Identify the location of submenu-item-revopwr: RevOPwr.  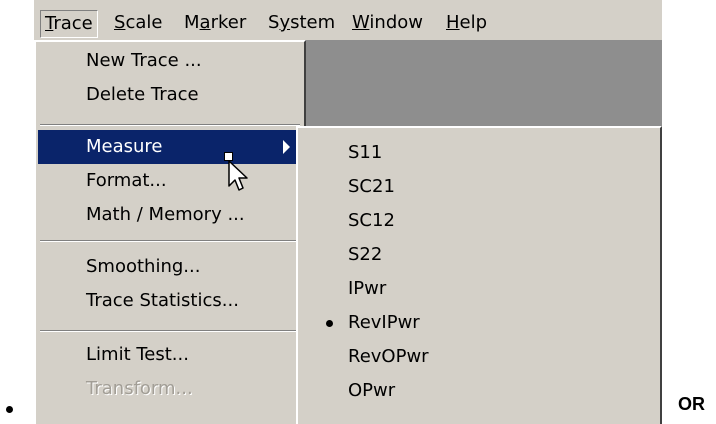
(479, 357).